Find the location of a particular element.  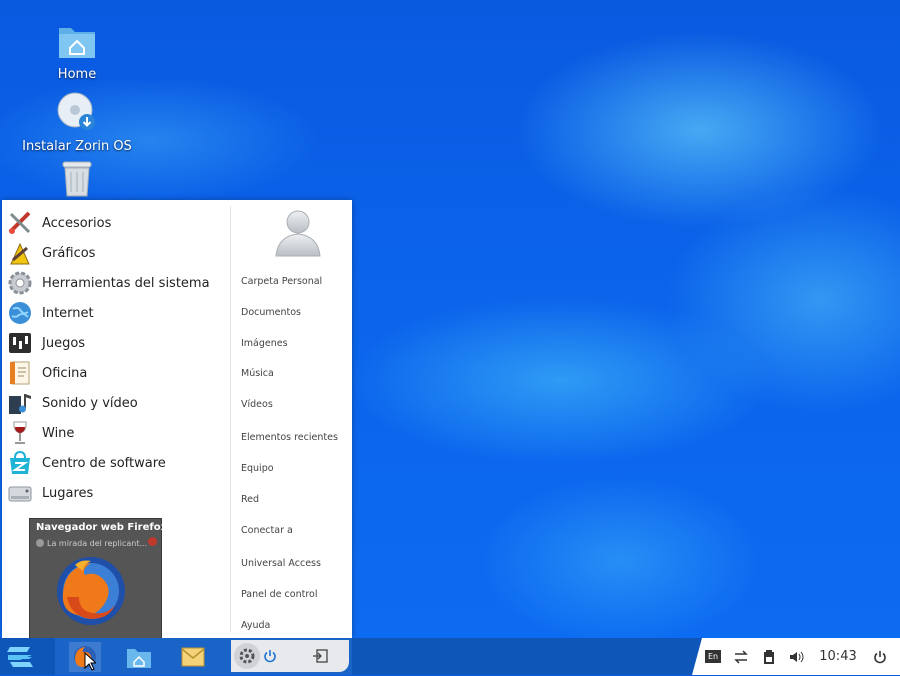

session-bar is located at coordinates (290, 656).